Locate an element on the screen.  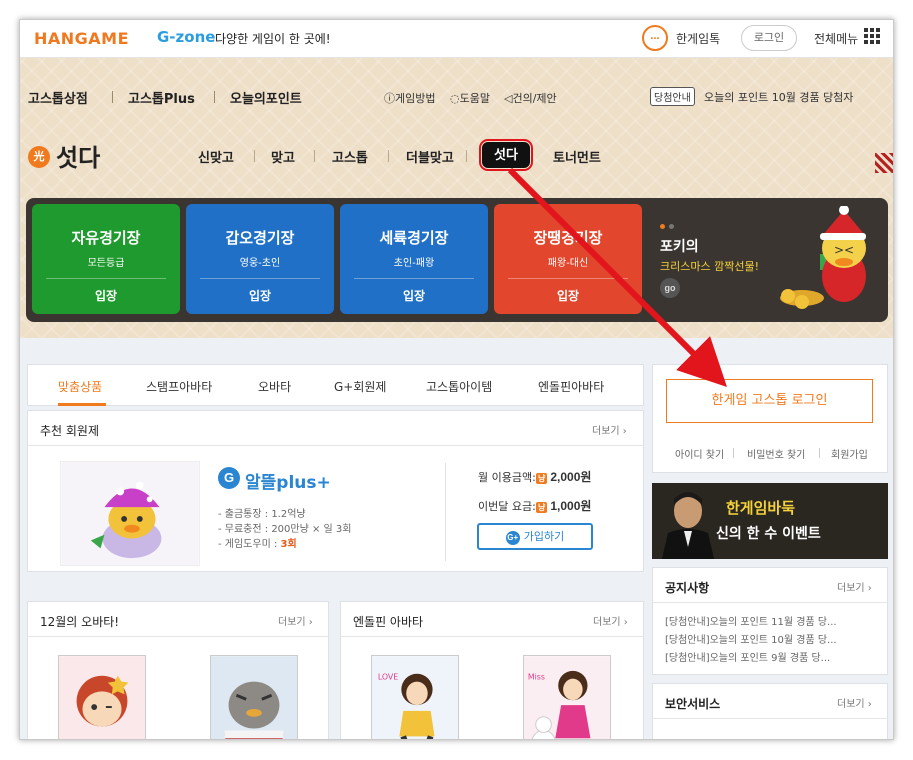
annotation-arrow is located at coordinates (617, 277).